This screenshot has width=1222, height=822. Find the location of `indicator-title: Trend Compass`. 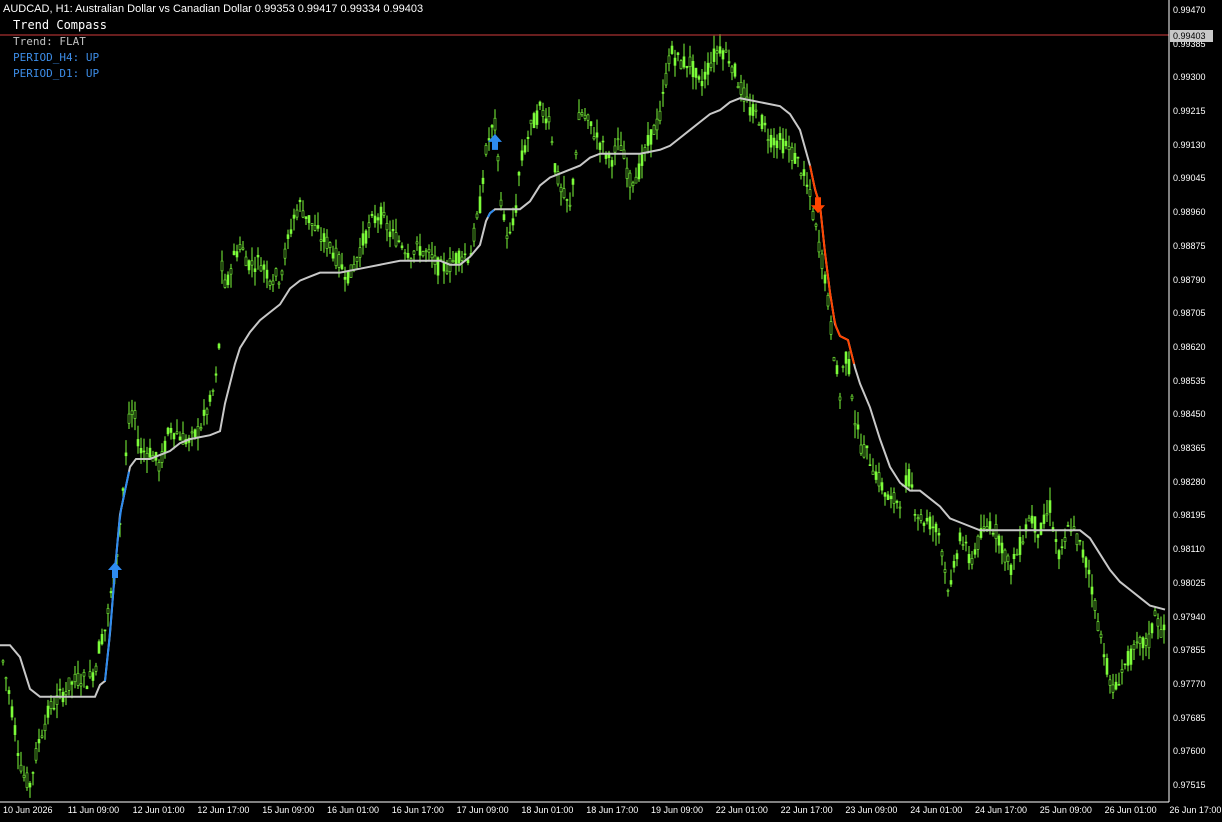

indicator-title: Trend Compass is located at coordinates (60, 25).